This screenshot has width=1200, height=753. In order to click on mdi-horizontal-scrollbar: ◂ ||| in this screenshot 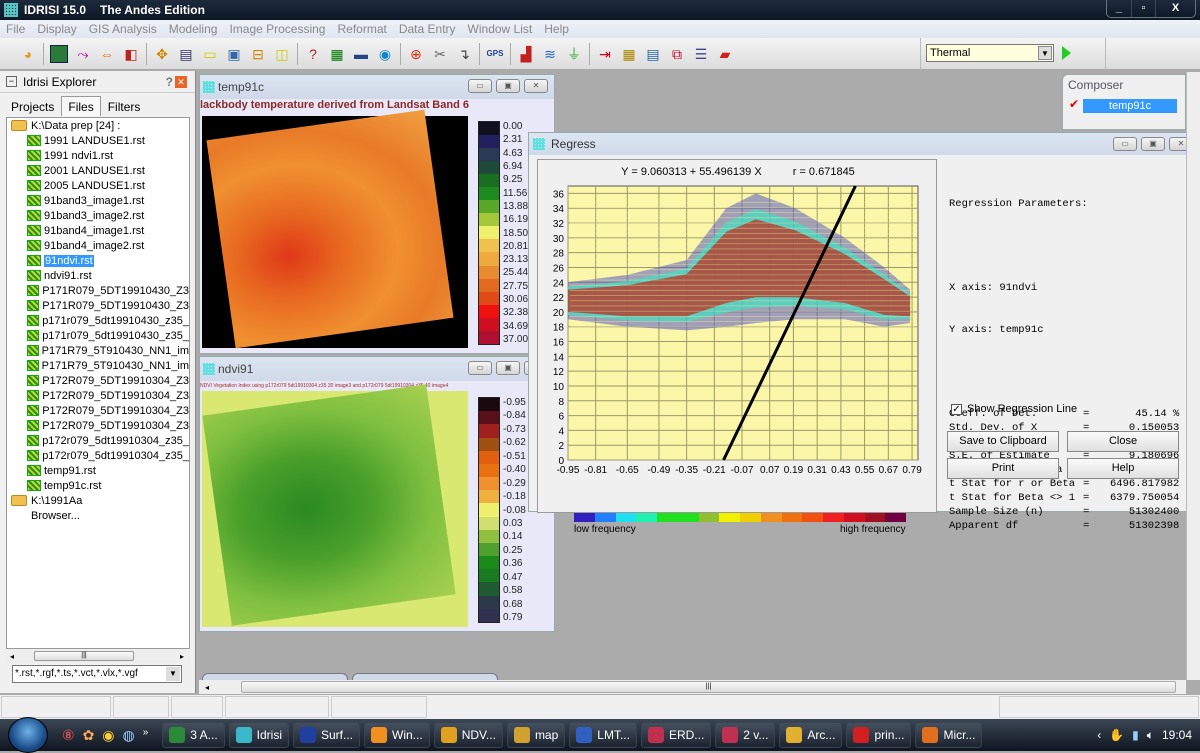, I will do `click(692, 687)`.